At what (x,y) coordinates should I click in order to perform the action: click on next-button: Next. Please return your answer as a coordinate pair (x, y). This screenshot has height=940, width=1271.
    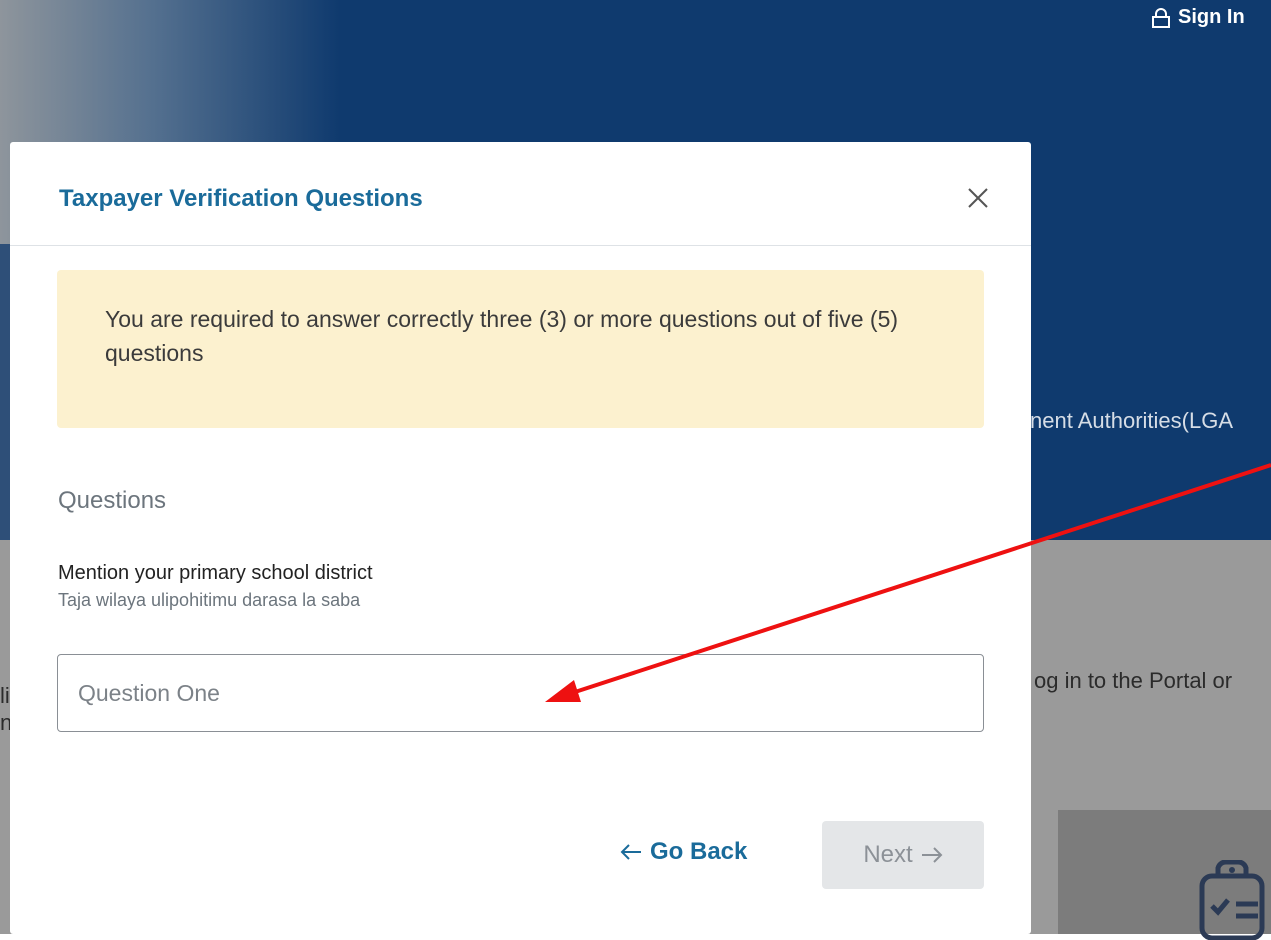
    Looking at the image, I should click on (903, 855).